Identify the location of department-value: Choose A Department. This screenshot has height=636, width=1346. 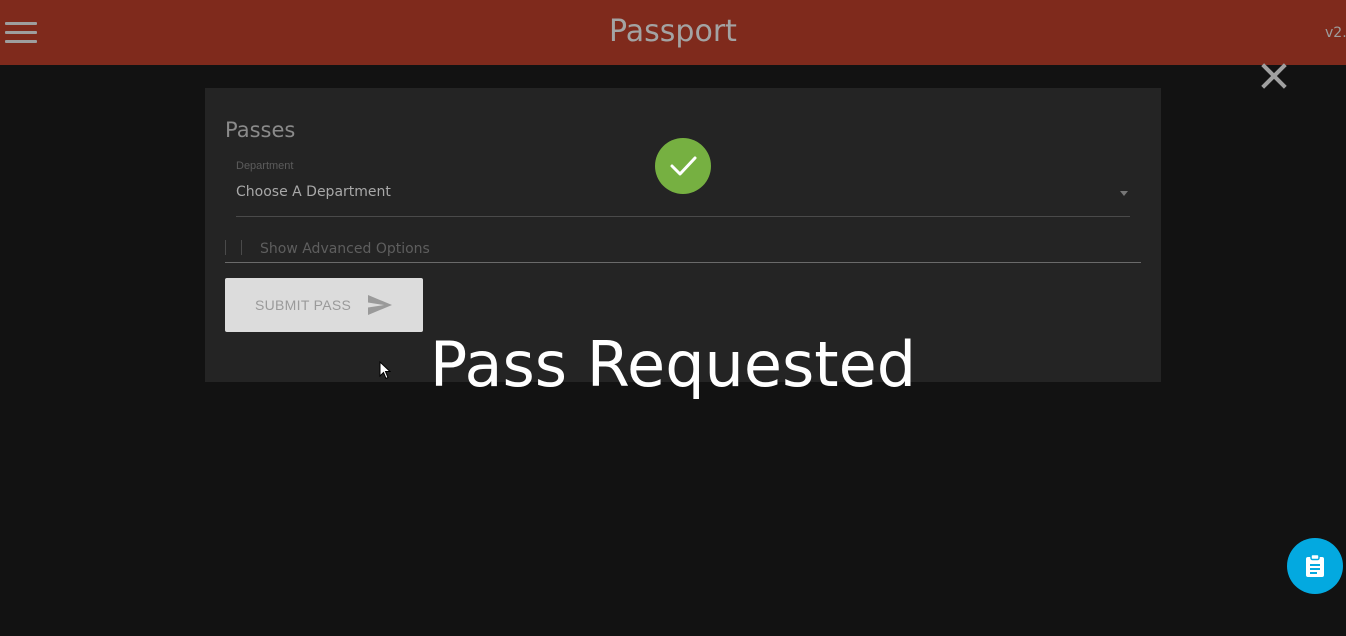
(313, 192).